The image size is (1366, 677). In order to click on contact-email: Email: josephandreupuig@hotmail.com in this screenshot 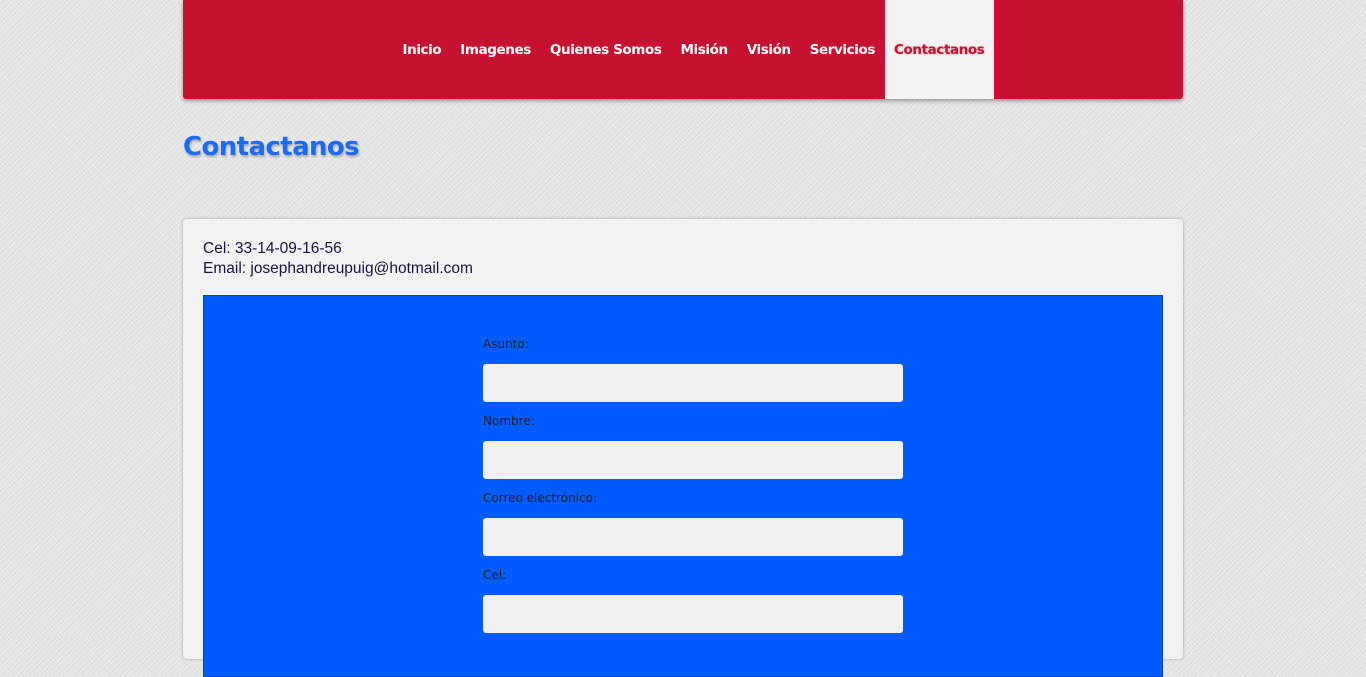, I will do `click(338, 268)`.